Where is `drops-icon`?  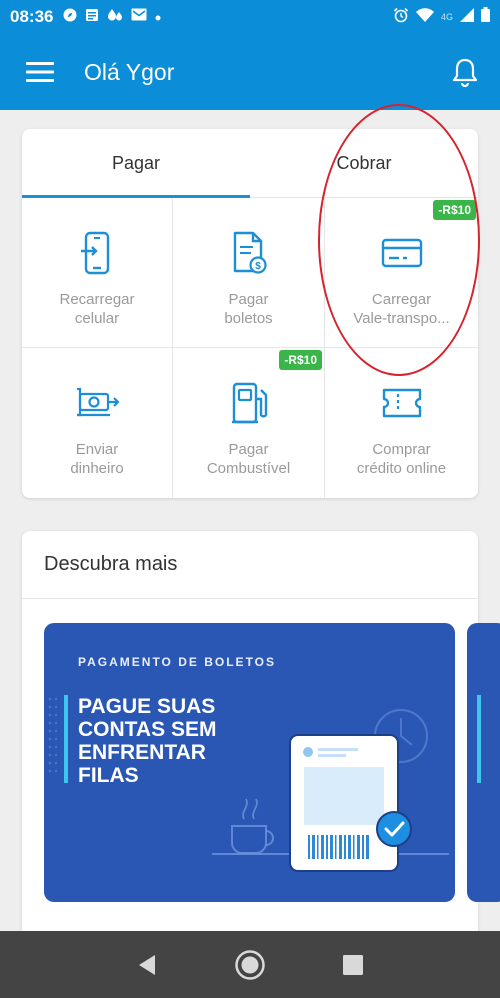 drops-icon is located at coordinates (115, 17).